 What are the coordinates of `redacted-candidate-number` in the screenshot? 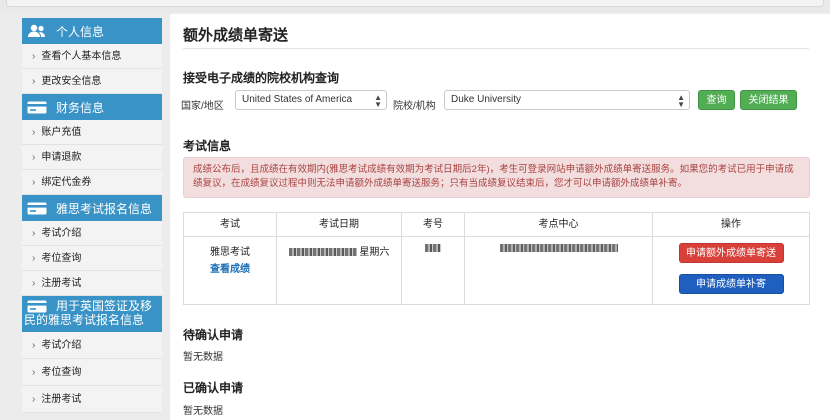 It's located at (433, 248).